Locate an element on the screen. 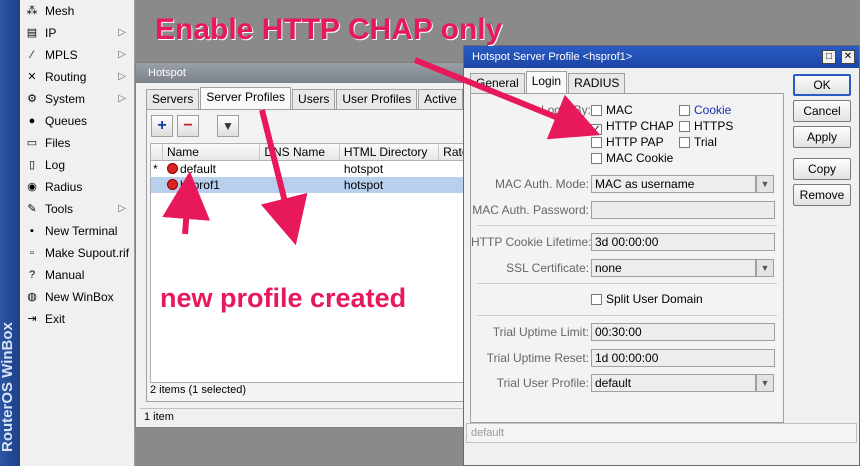  profile-status-bar: default is located at coordinates (661, 433).